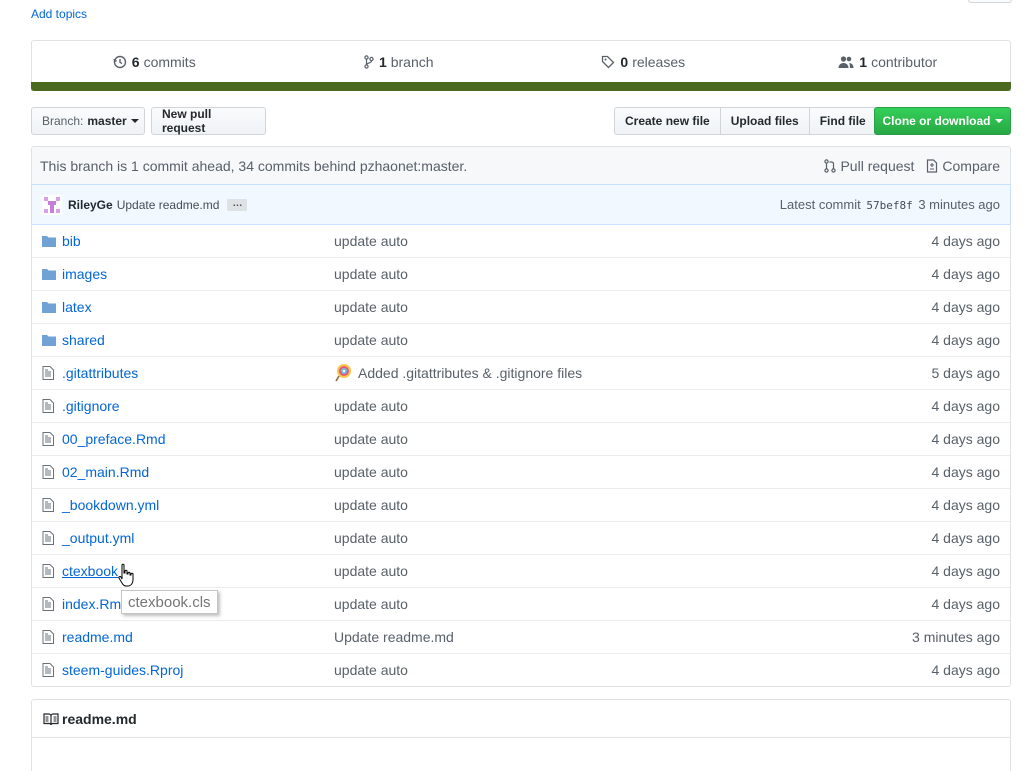 The width and height of the screenshot is (1025, 771). What do you see at coordinates (198, 241) in the screenshot?
I see `file-name-link: bib` at bounding box center [198, 241].